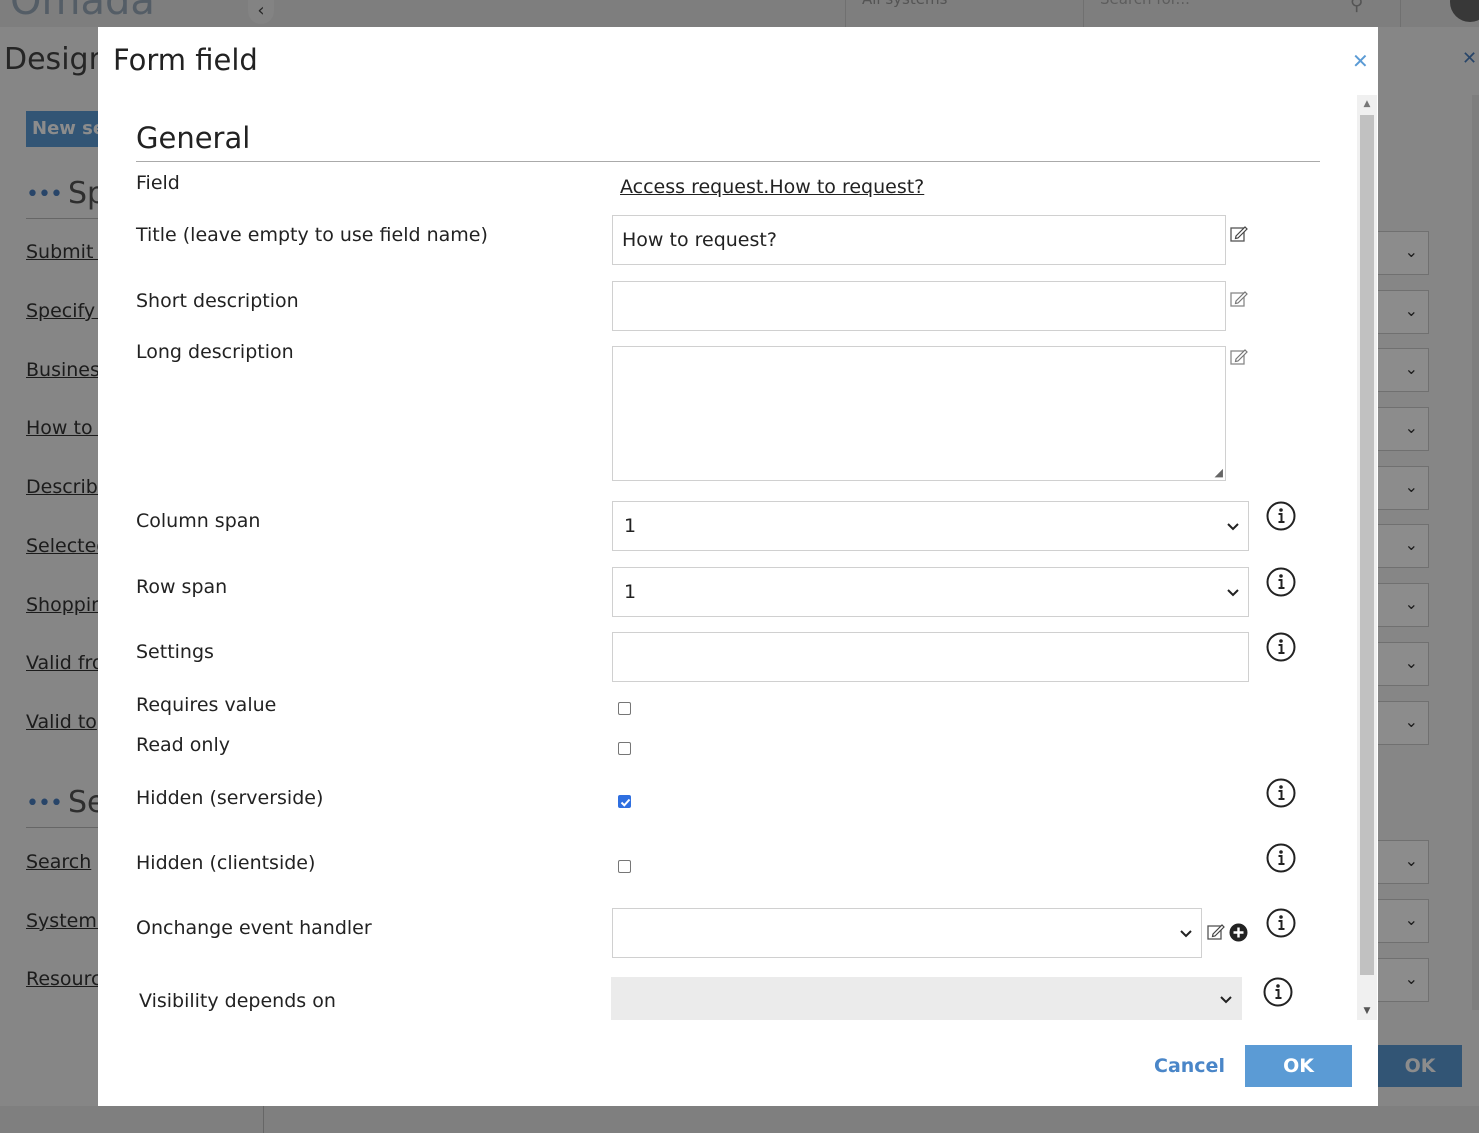  I want to click on settings-input, so click(930, 657).